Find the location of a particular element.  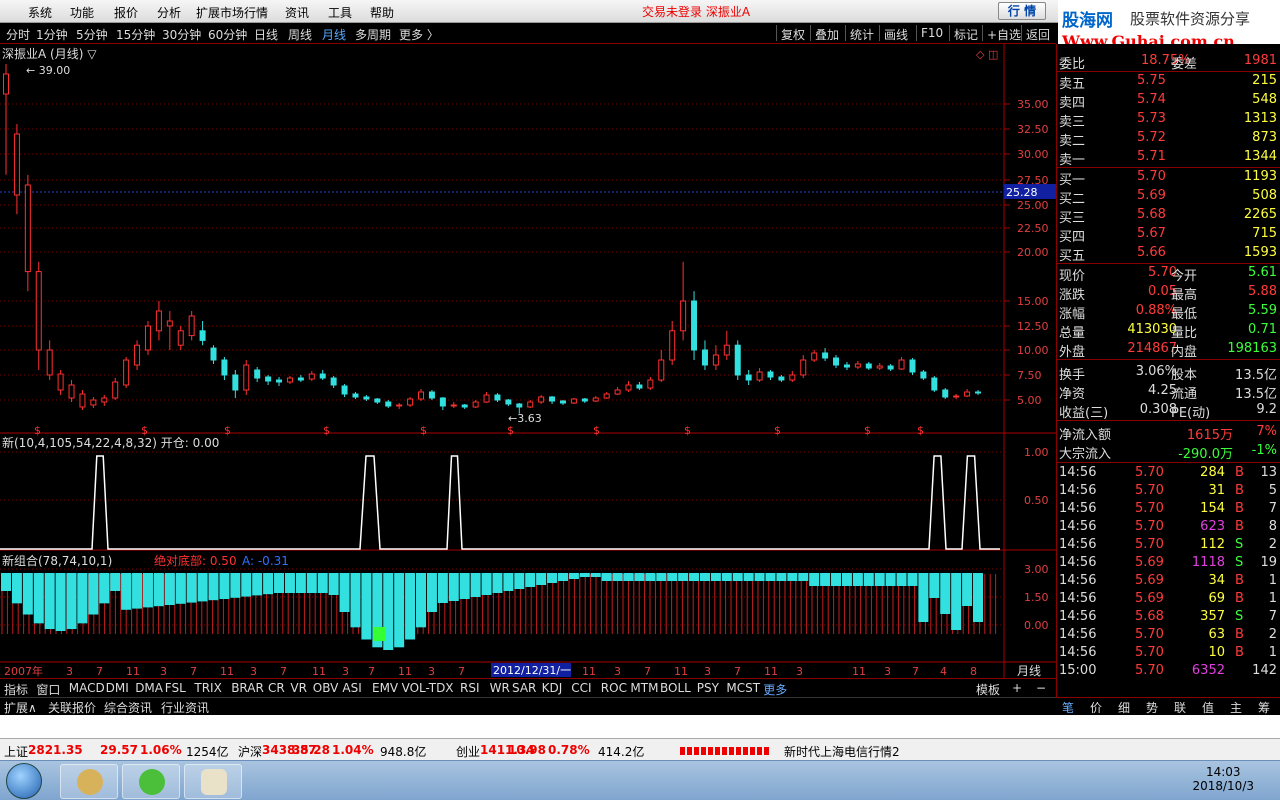

tool-6: +自选 is located at coordinates (1004, 34).